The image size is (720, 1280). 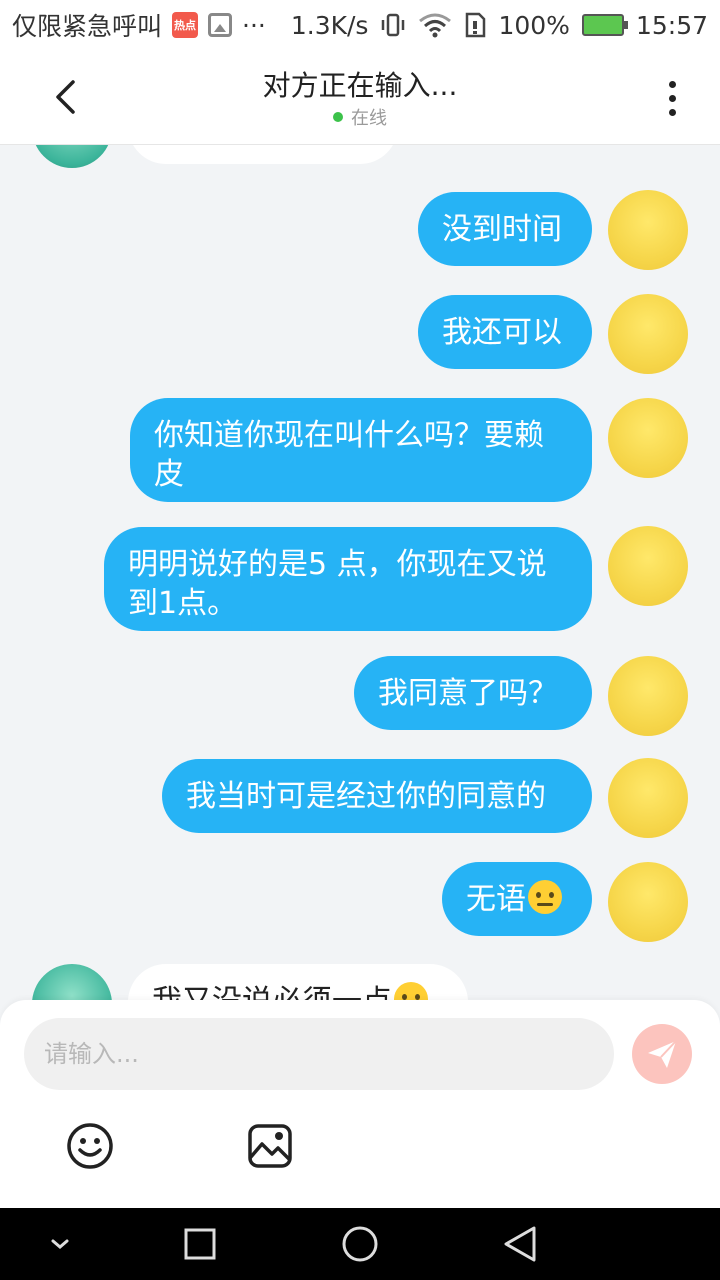 I want to click on chat-header: 对方正在输入... 在线, so click(x=360, y=97).